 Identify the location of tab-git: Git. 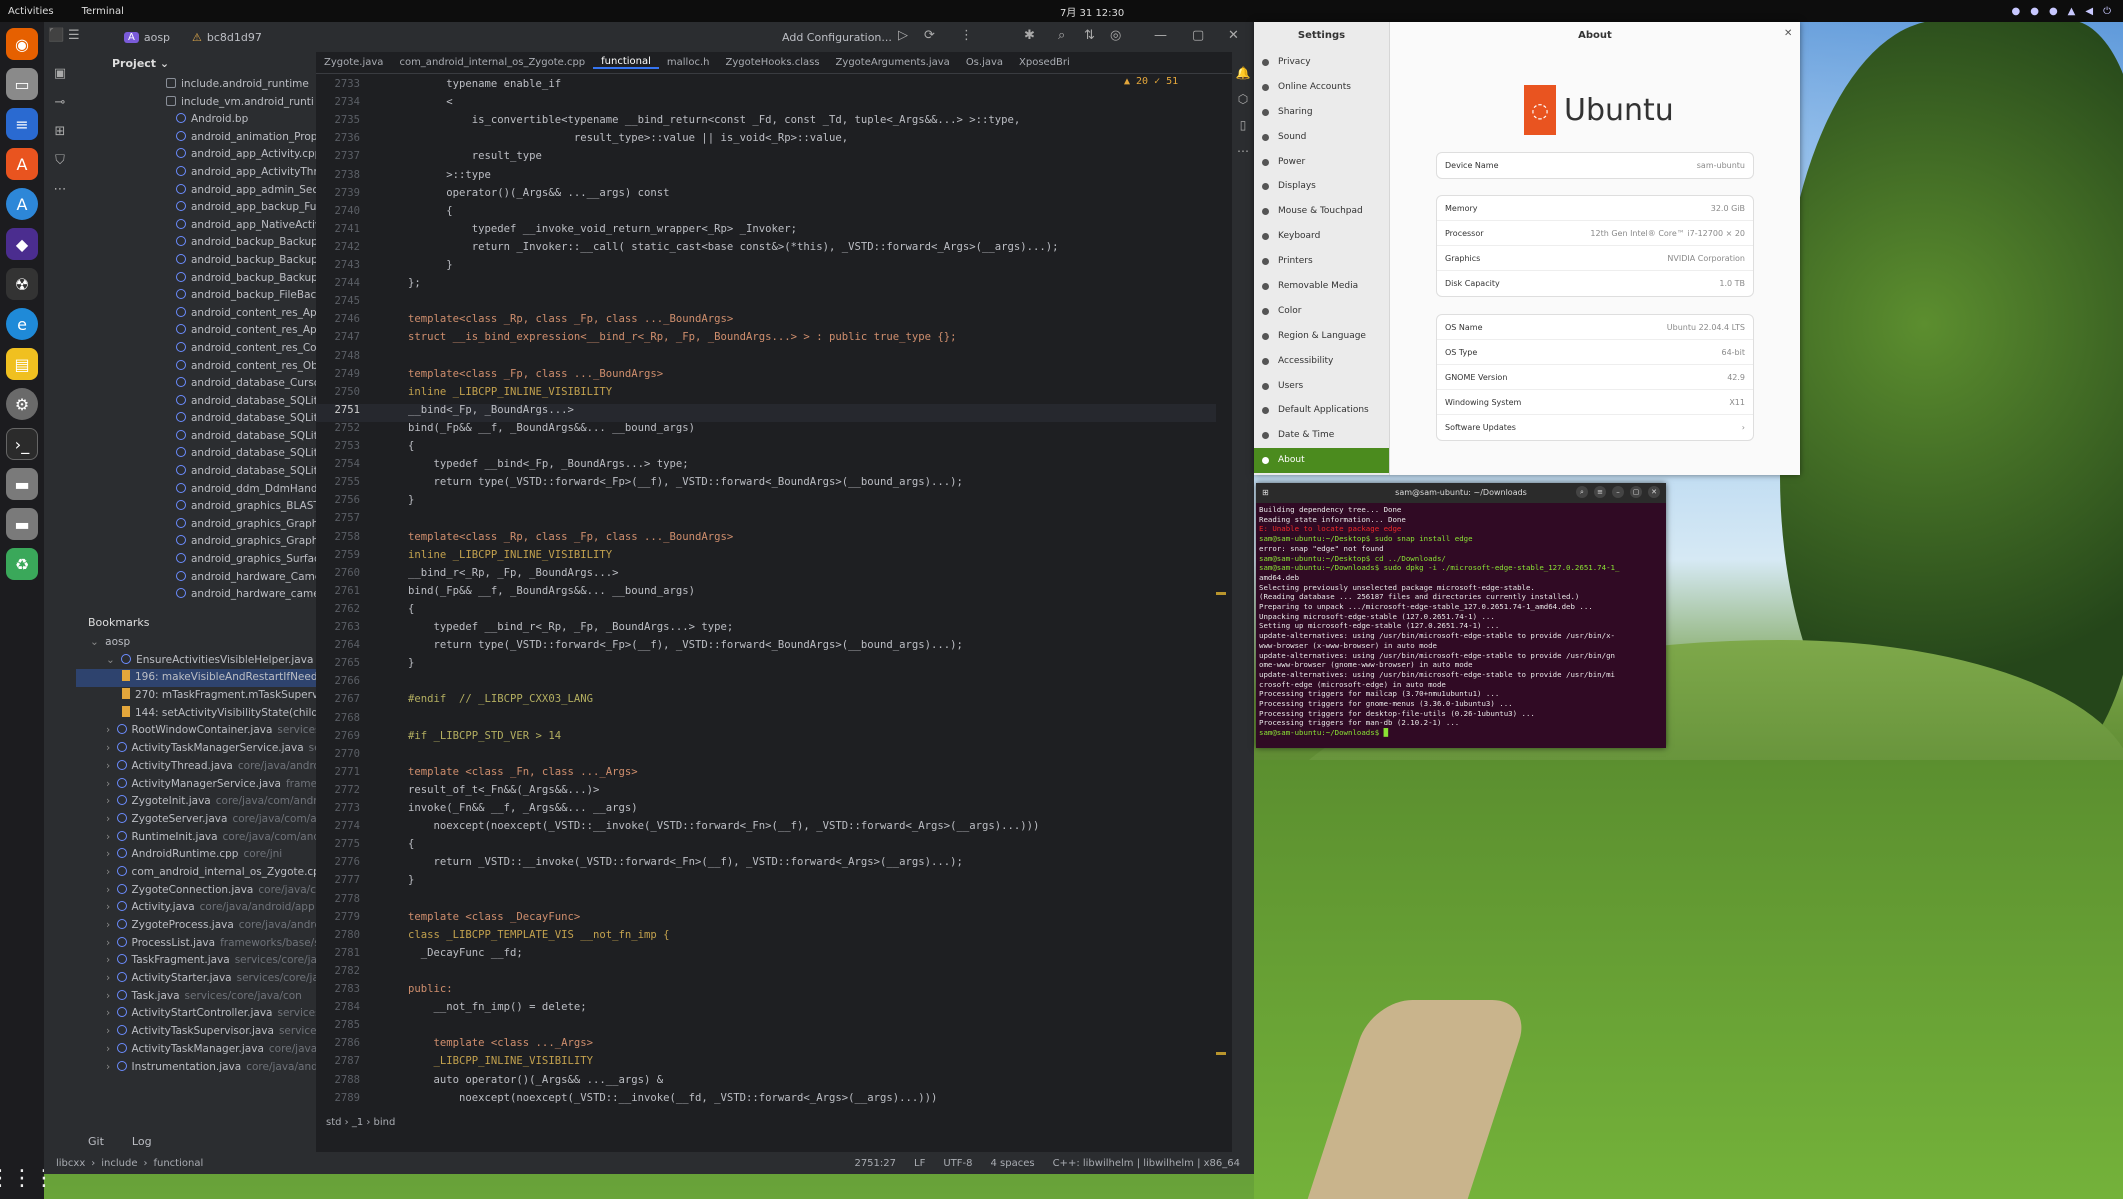
(96, 1141).